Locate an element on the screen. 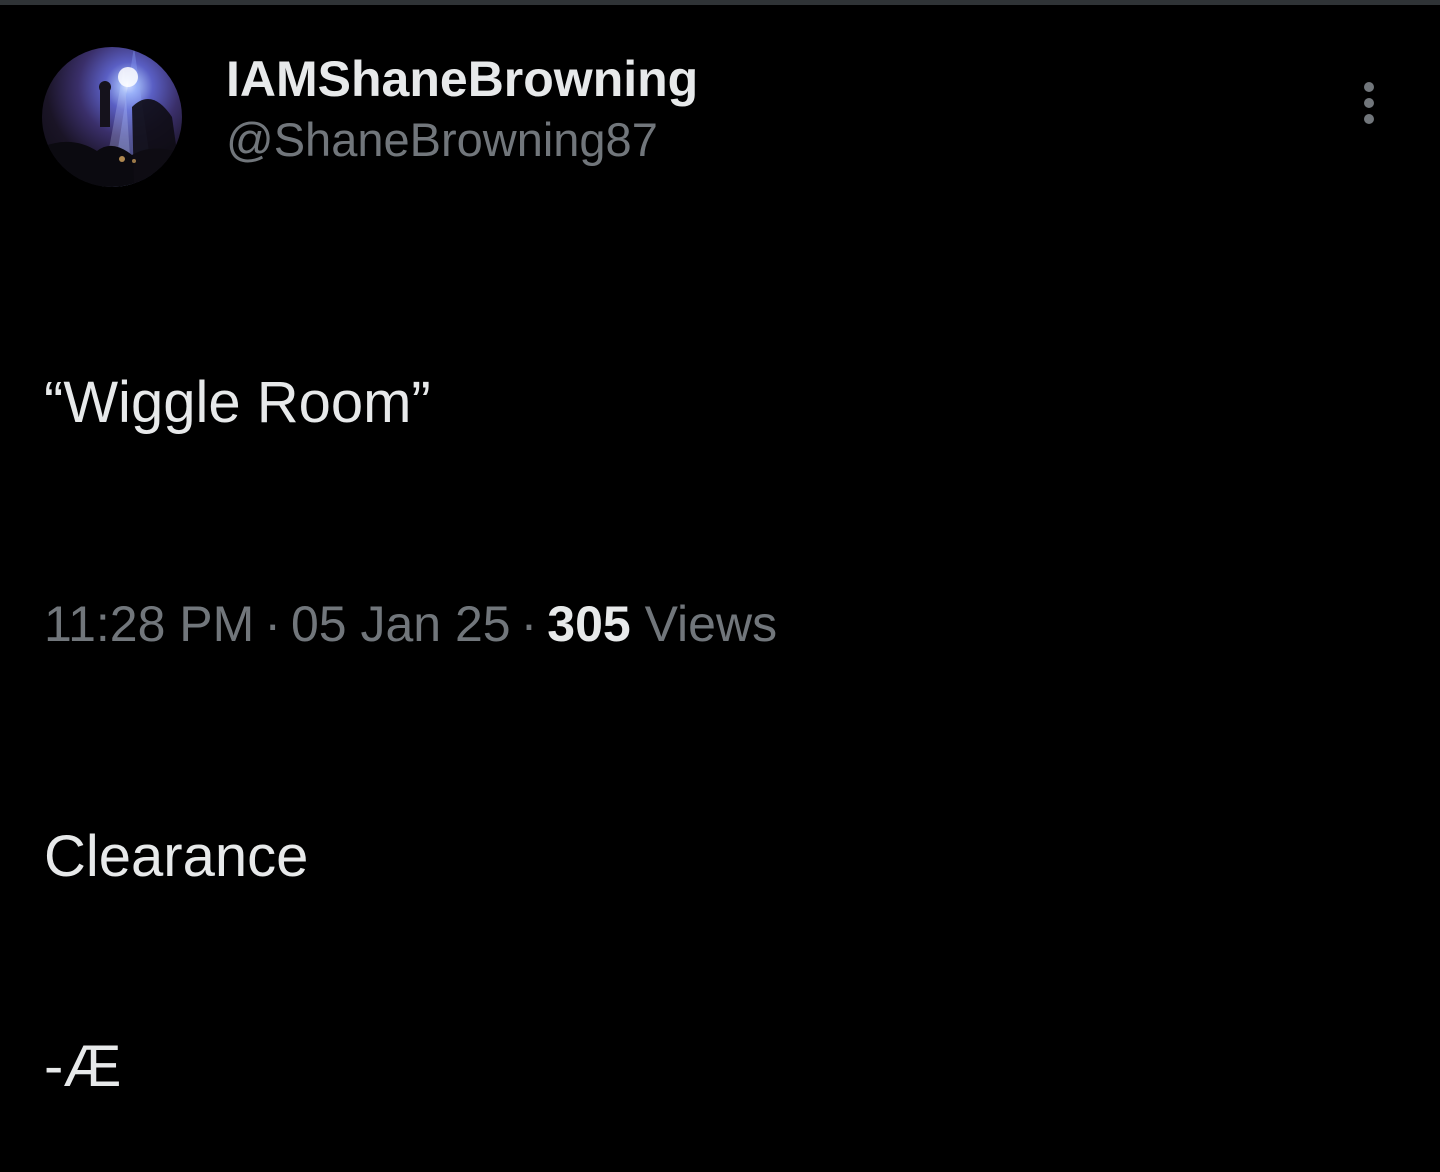  tweet-date: 05 Jan 25 is located at coordinates (401, 624).